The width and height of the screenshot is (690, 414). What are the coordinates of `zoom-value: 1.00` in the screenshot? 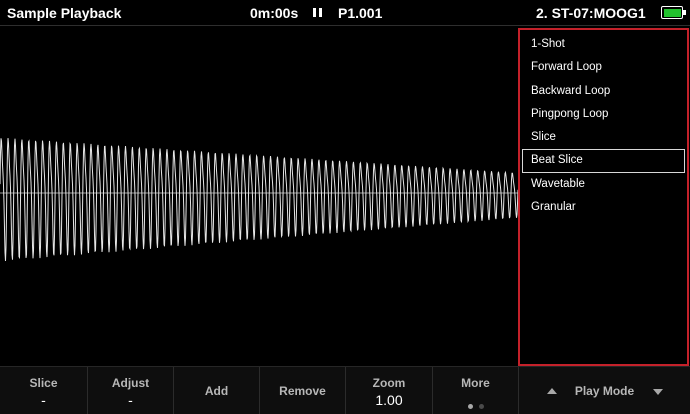 It's located at (389, 400).